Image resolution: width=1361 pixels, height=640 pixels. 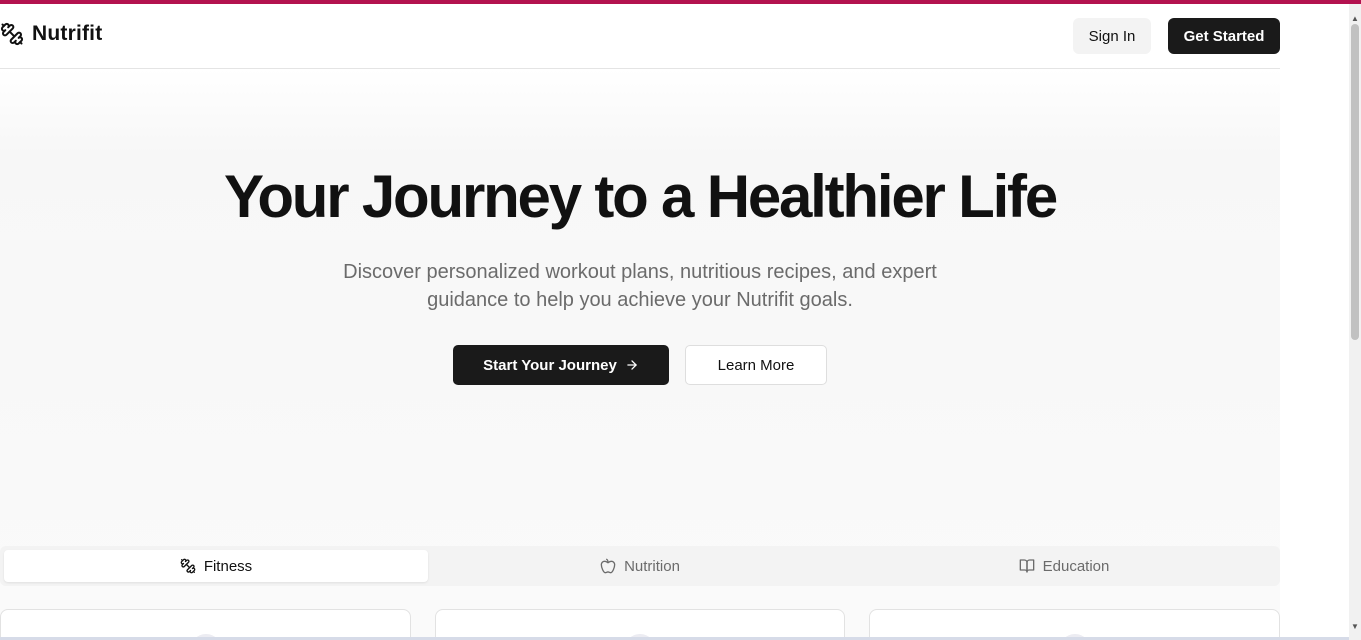 I want to click on scroll-down-arrow-icon: ▼, so click(x=1355, y=626).